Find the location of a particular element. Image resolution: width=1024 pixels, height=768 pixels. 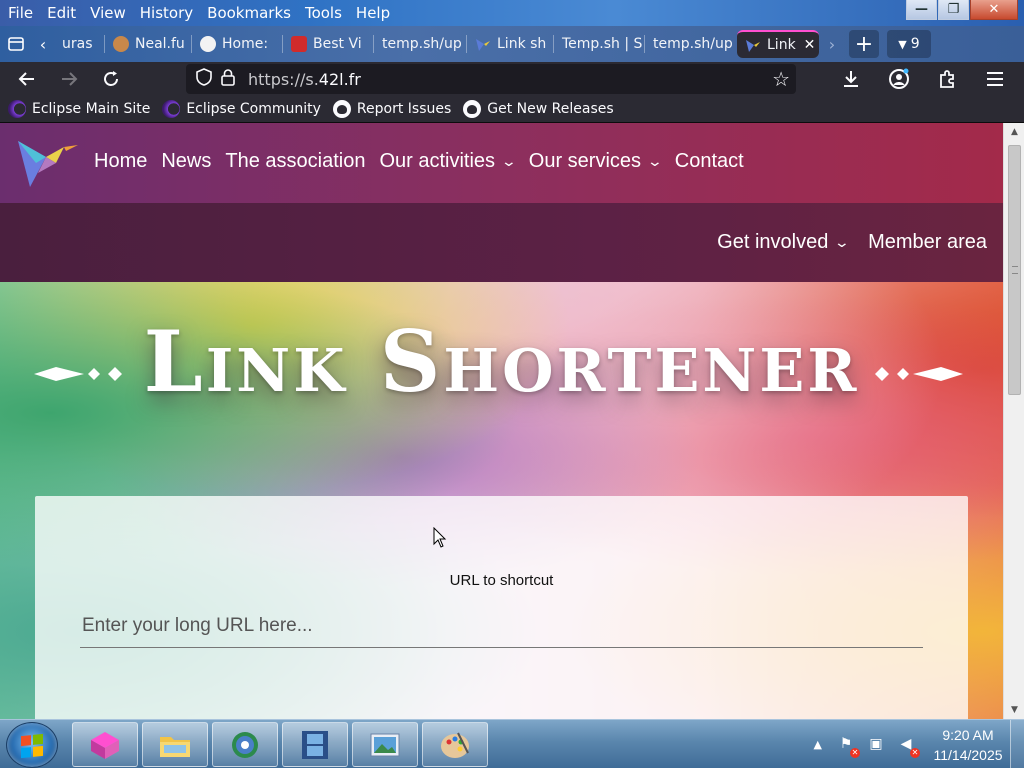

bookmark-report-issues: Report Issues is located at coordinates (392, 109).